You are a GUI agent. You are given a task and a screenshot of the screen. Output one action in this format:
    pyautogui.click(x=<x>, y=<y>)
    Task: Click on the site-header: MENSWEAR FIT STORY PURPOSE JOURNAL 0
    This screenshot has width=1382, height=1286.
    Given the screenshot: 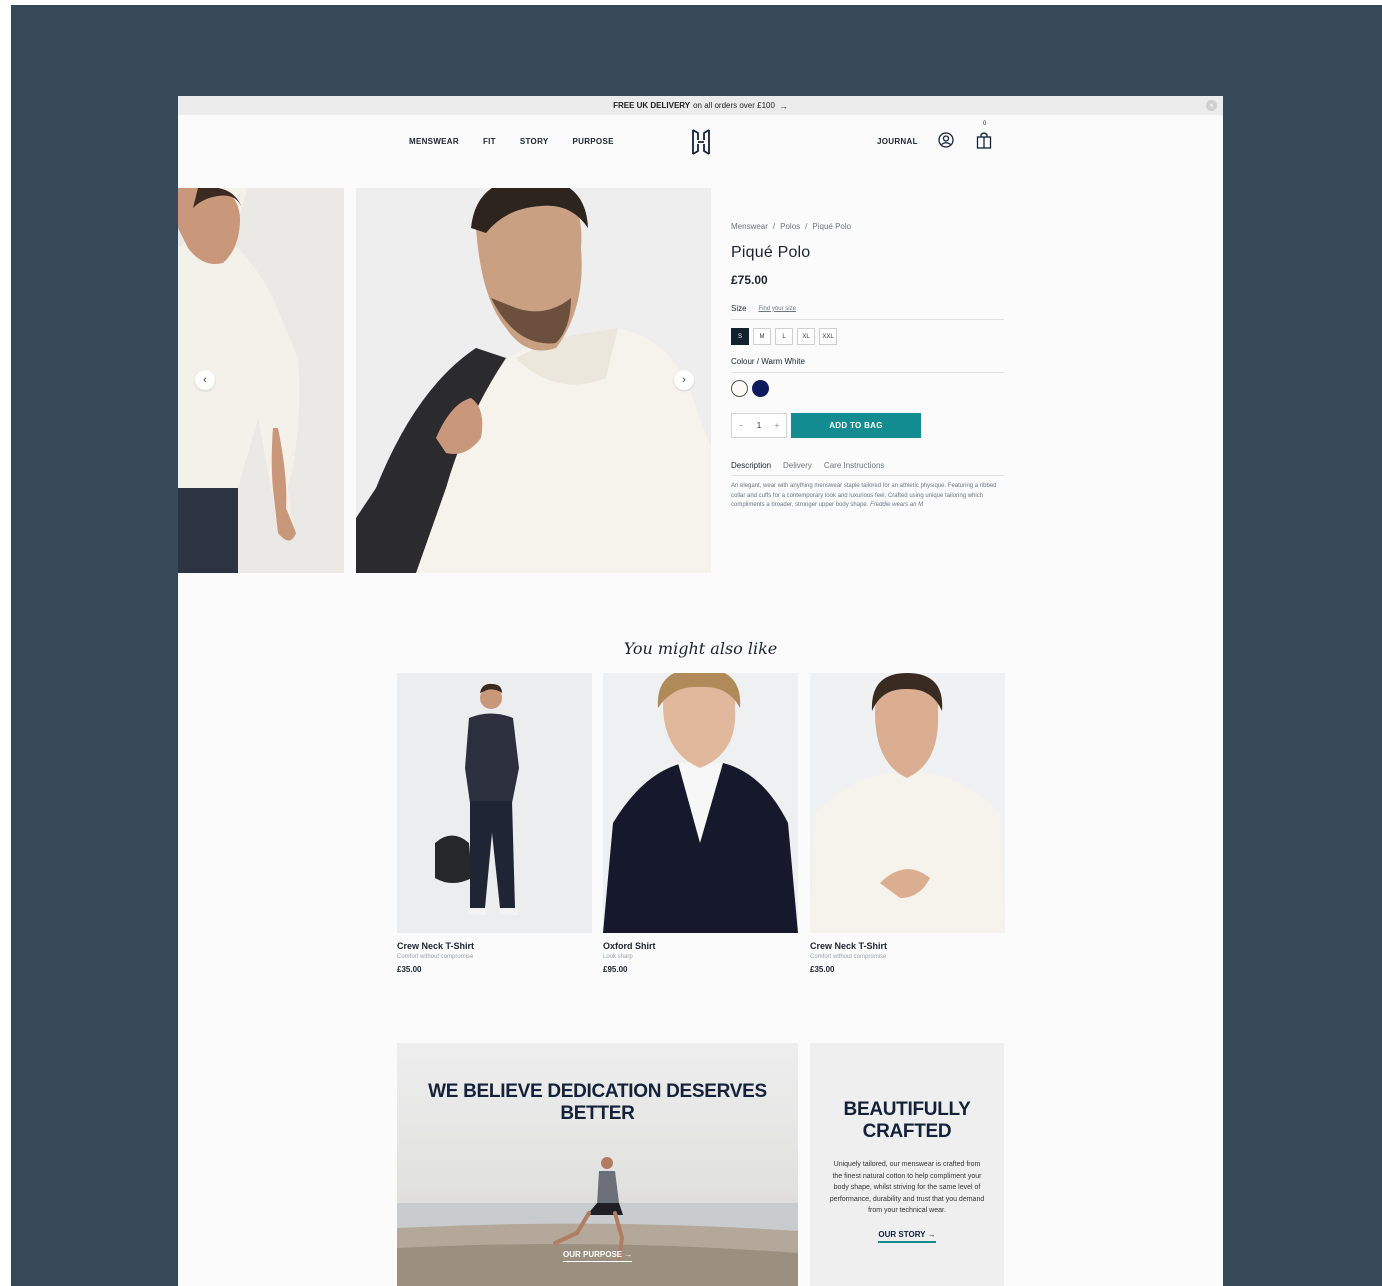 What is the action you would take?
    pyautogui.click(x=700, y=142)
    